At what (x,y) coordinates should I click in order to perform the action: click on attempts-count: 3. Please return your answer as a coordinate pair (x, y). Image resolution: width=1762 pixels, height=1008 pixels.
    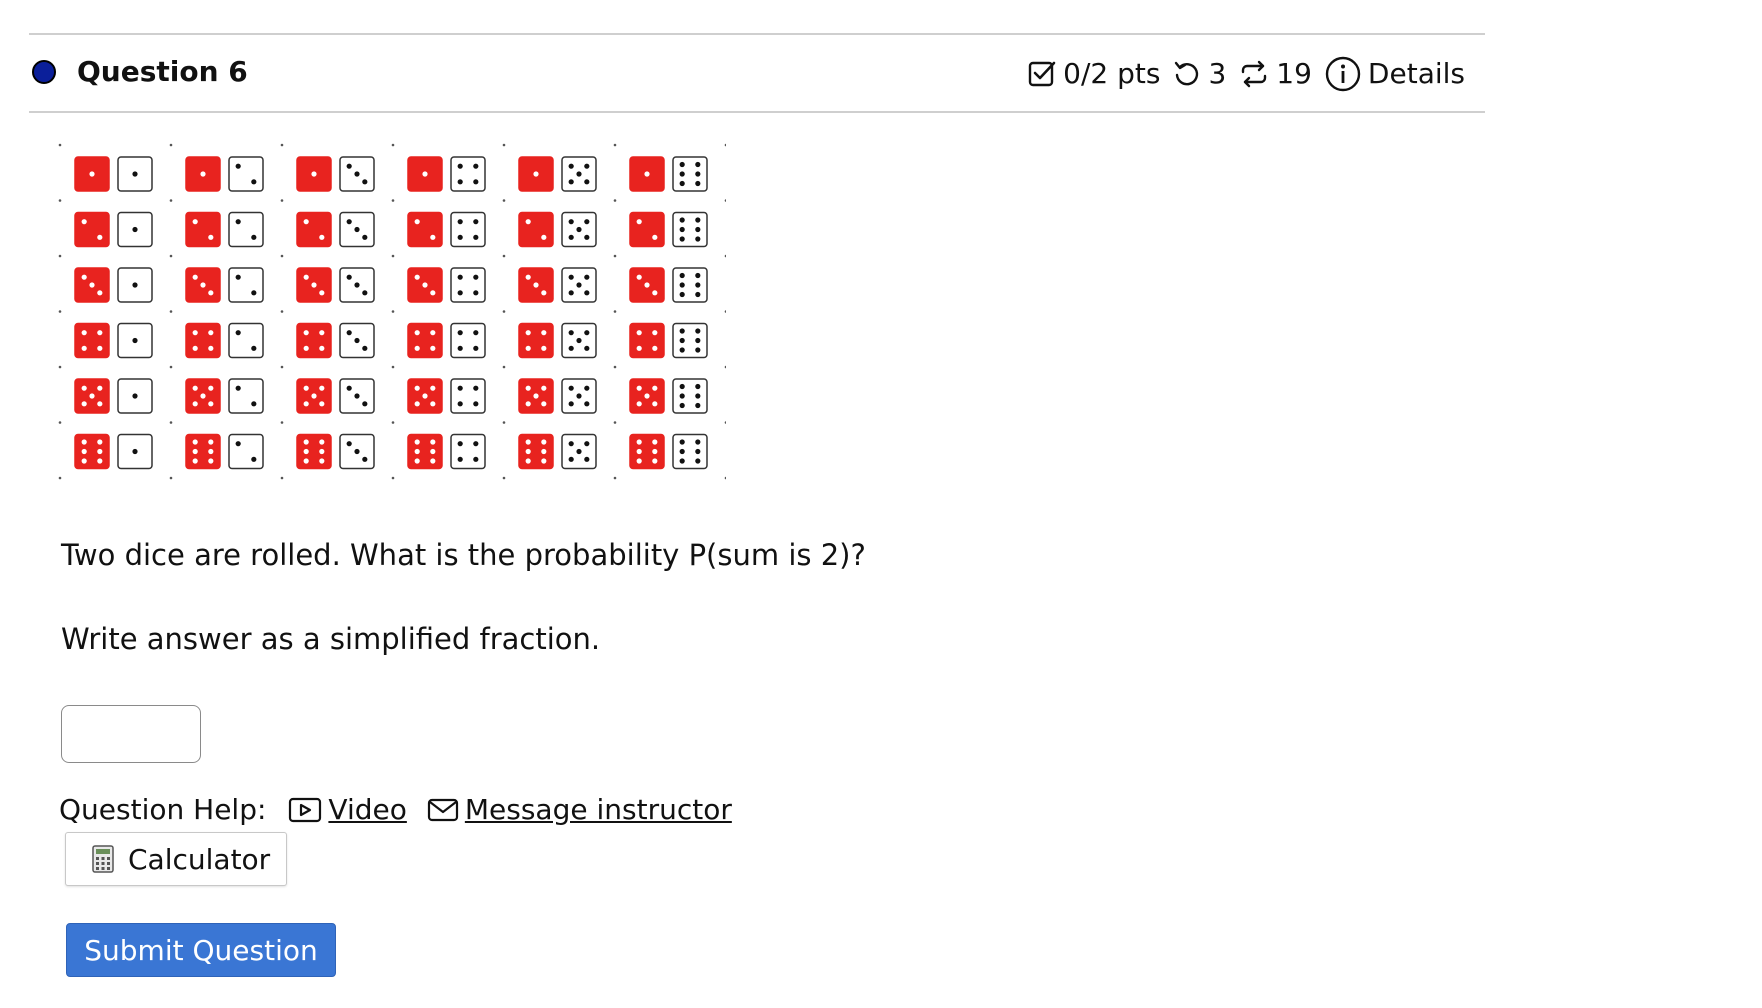
    Looking at the image, I should click on (1217, 73).